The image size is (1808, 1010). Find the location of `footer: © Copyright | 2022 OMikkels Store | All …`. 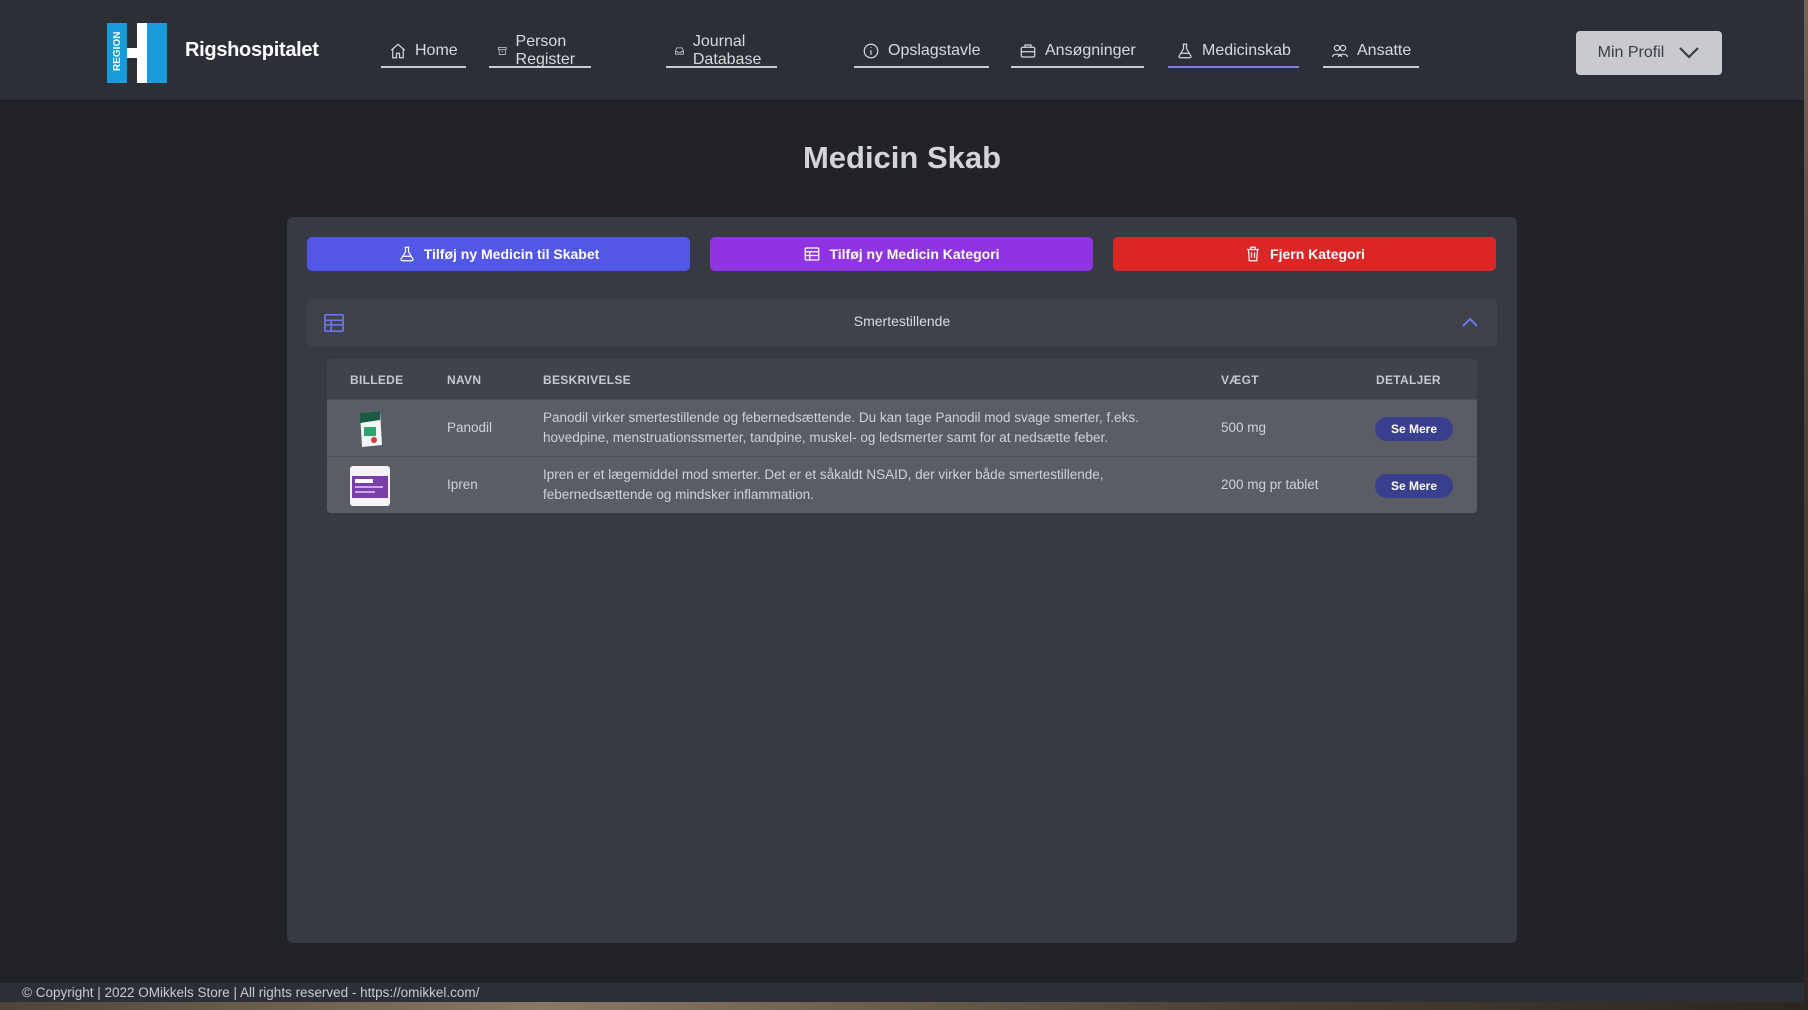

footer: © Copyright | 2022 OMikkels Store | All … is located at coordinates (902, 992).